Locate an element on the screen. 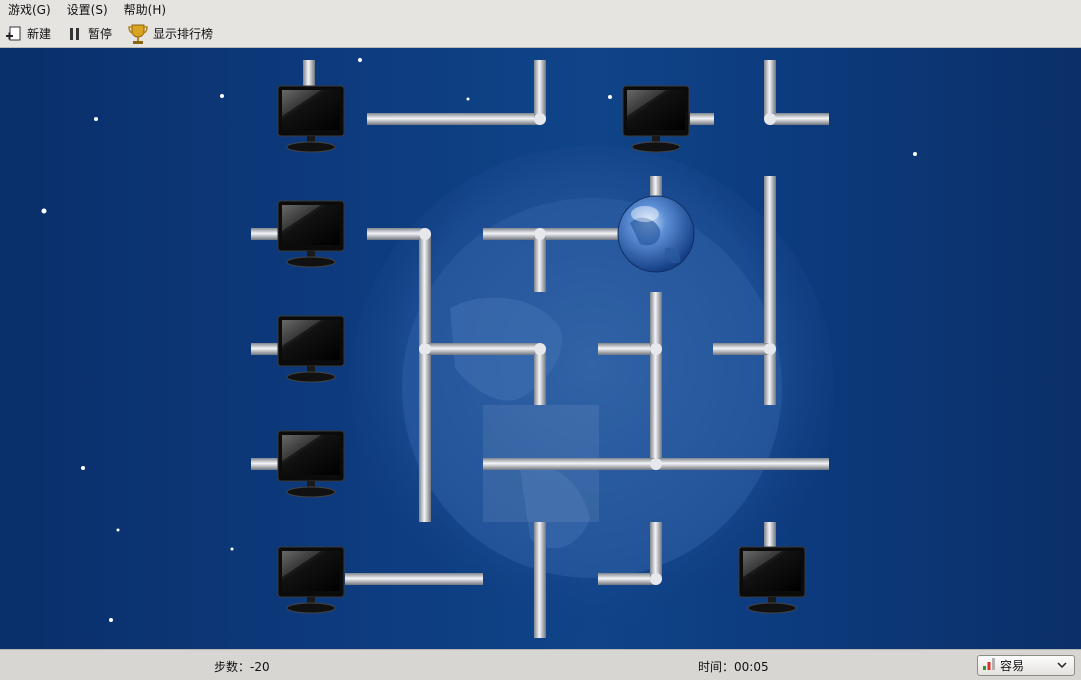 Image resolution: width=1081 pixels, height=680 pixels. pause-button: 暂停 is located at coordinates (91, 33).